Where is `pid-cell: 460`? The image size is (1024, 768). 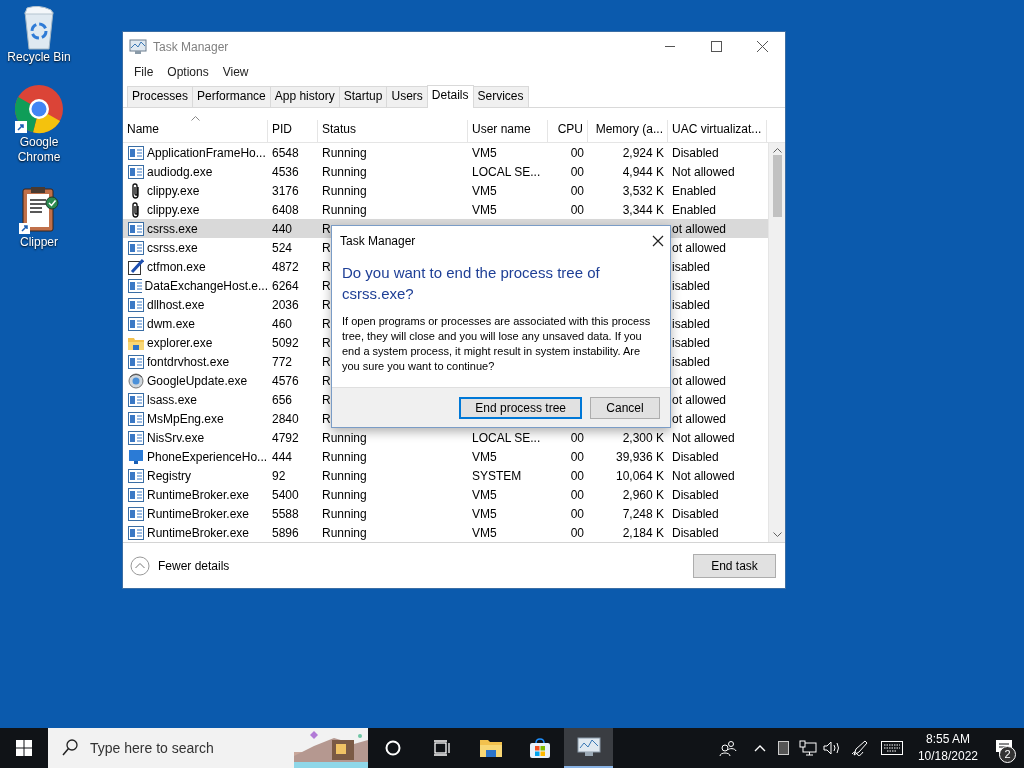 pid-cell: 460 is located at coordinates (282, 323).